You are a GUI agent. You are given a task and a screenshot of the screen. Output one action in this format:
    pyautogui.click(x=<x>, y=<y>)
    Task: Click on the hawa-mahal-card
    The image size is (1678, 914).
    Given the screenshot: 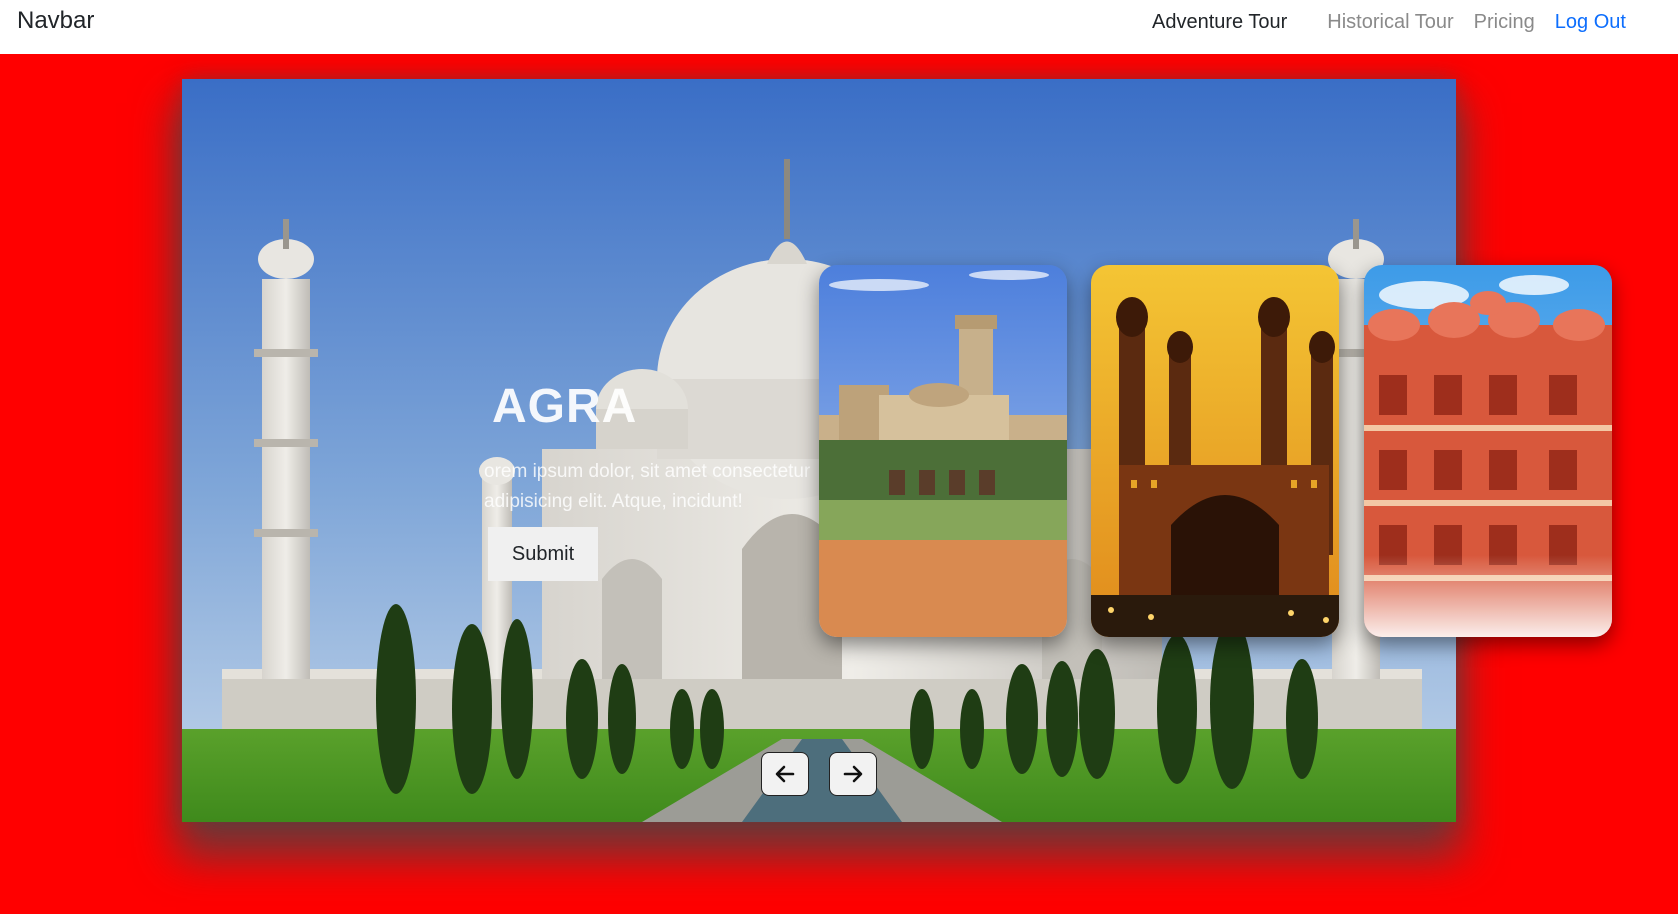 What is the action you would take?
    pyautogui.click(x=1488, y=451)
    